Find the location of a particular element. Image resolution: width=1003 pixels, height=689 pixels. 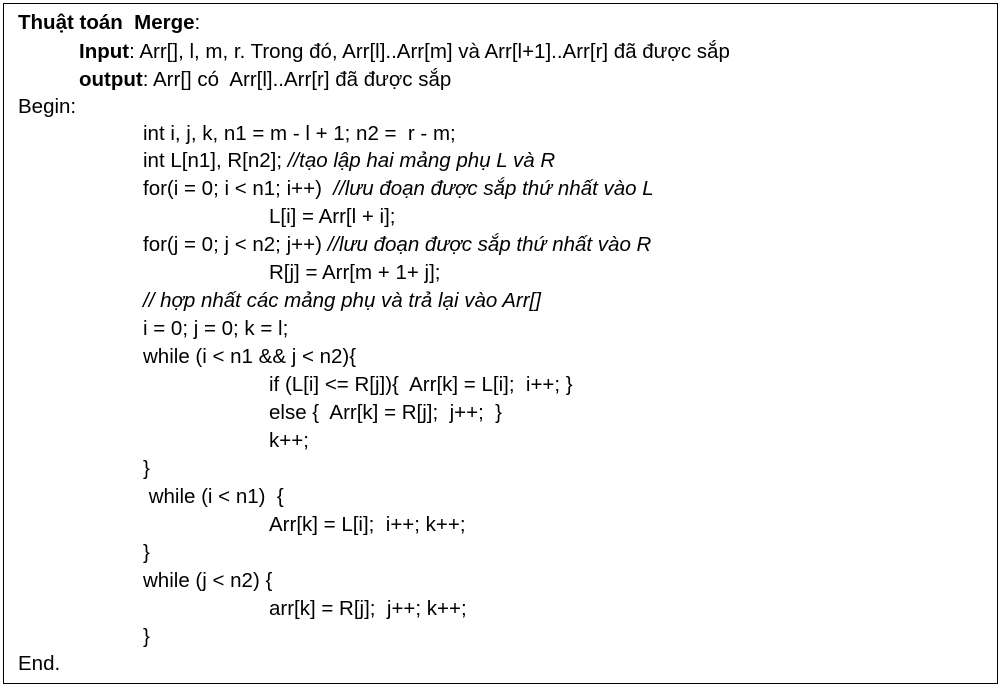

code-line-13: } is located at coordinates (146, 468).